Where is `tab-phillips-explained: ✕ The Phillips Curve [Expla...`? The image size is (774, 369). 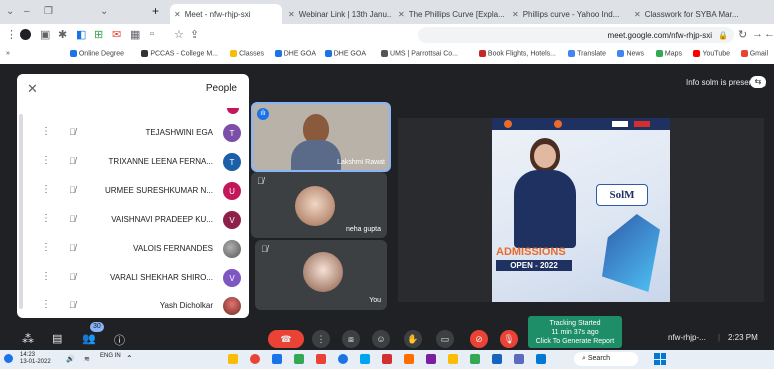 tab-phillips-explained: ✕ The Phillips Curve [Expla... is located at coordinates (450, 14).